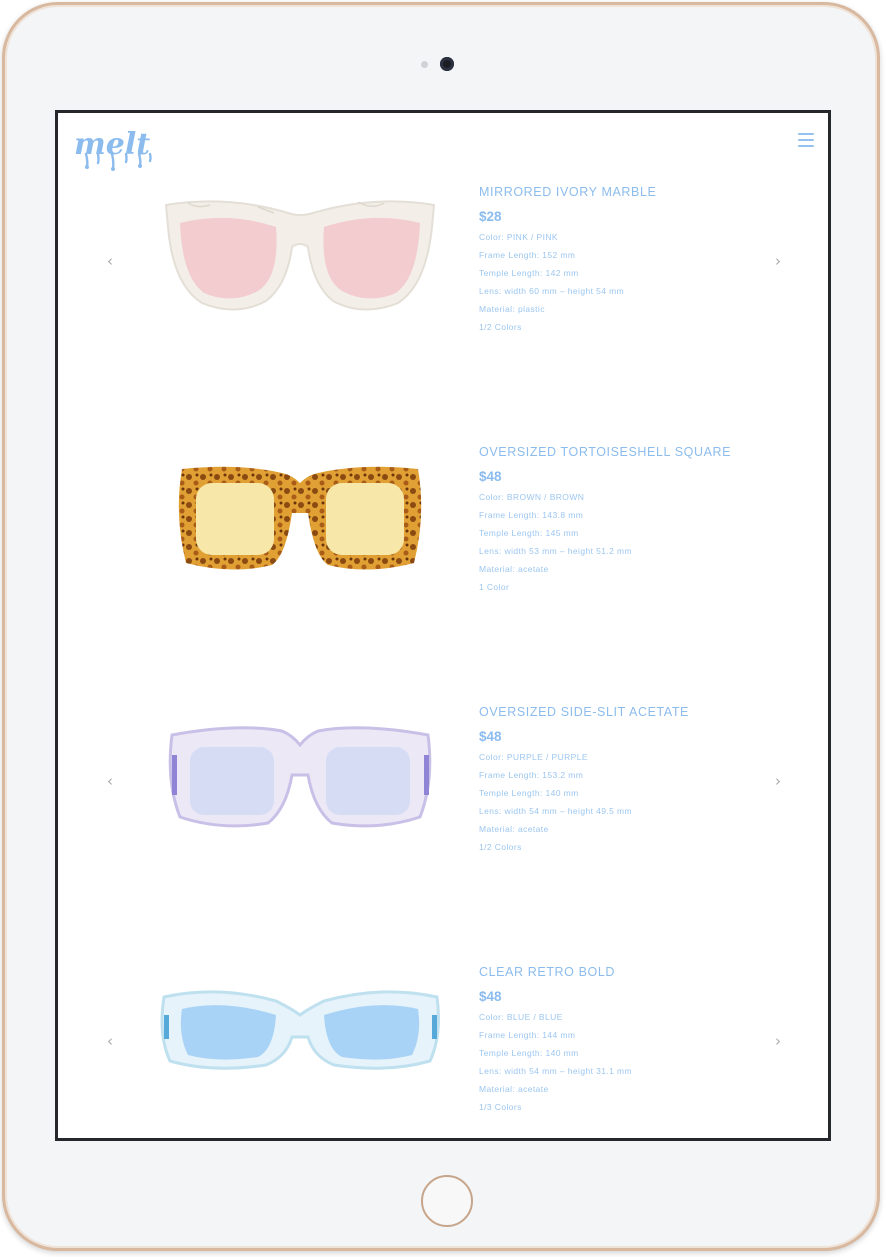 The height and width of the screenshot is (1257, 886). I want to click on product-title: OVERSIZED SIDE-SLIT ACETATE, so click(644, 712).